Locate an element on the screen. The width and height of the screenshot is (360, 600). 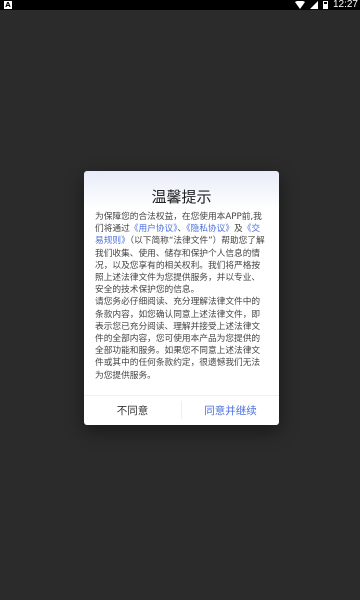
signal-icon is located at coordinates (313, 5).